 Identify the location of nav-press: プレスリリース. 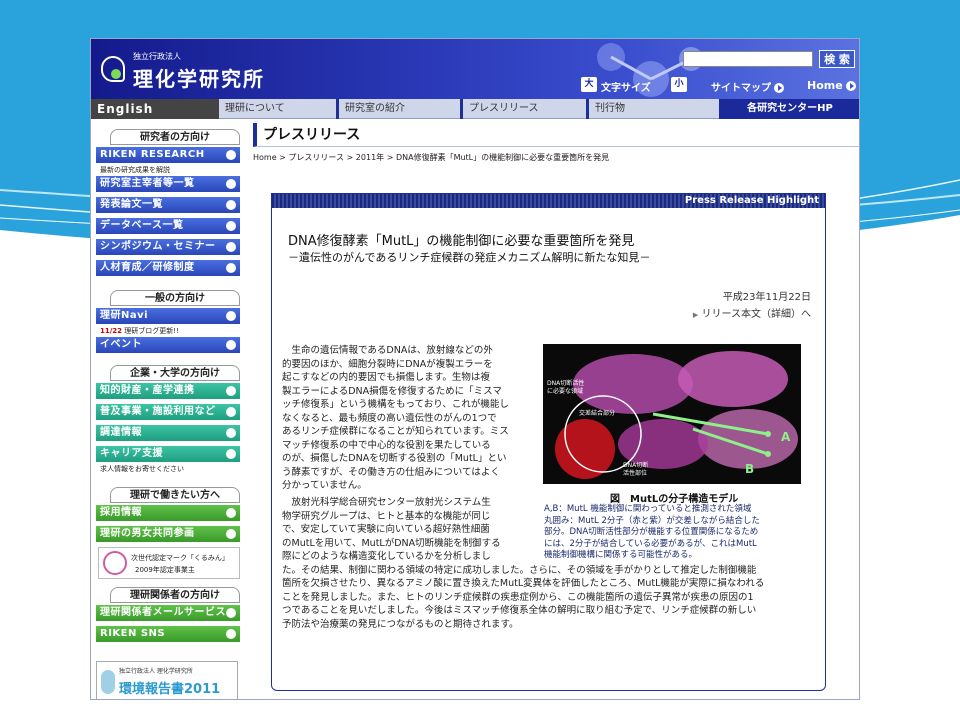
(526, 109).